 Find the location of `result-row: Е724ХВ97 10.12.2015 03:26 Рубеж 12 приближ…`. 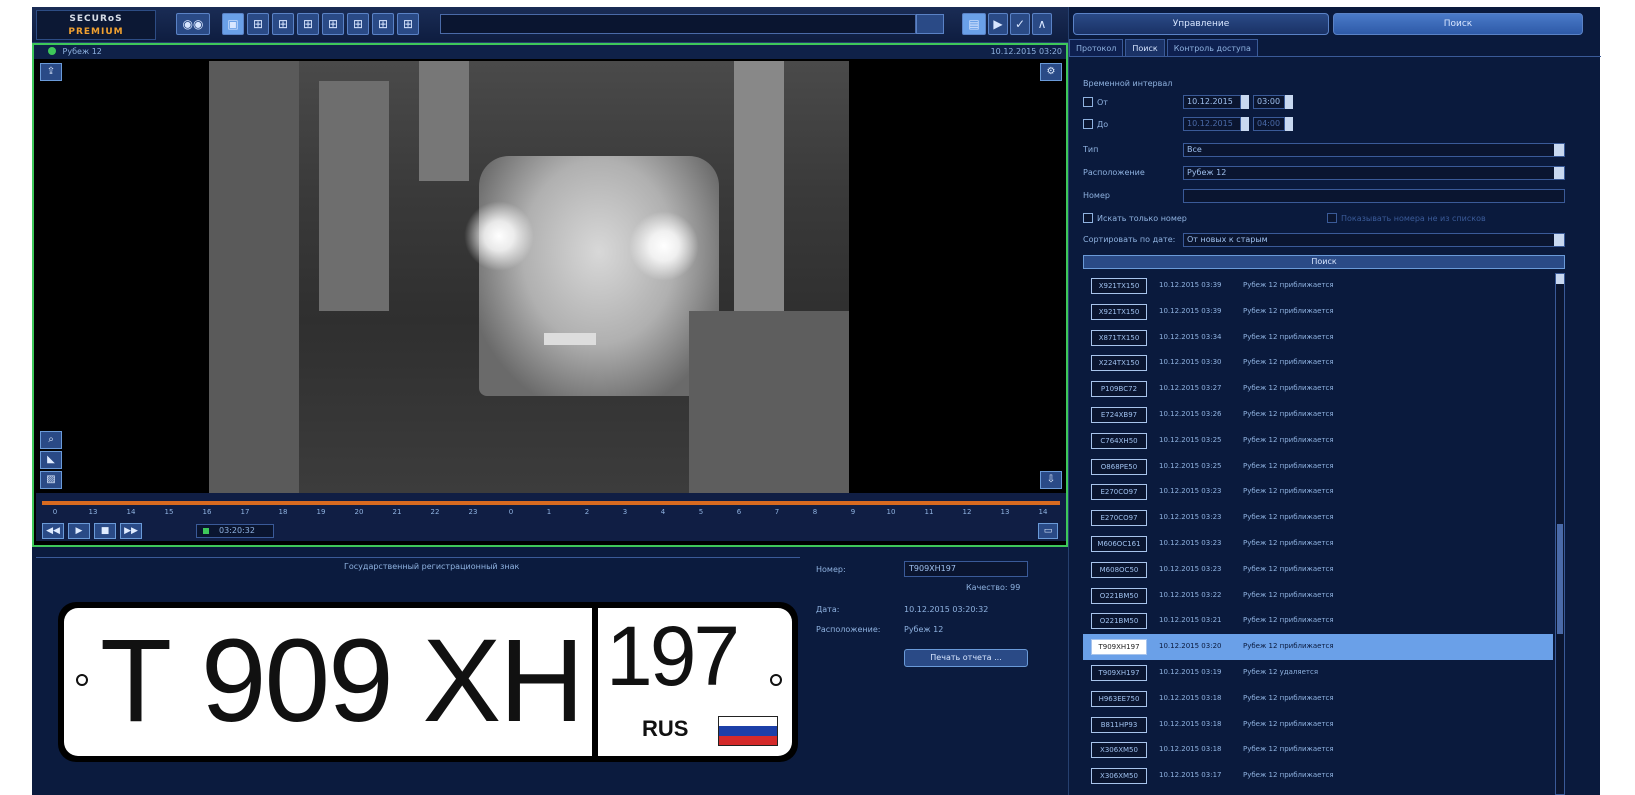

result-row: Е724ХВ97 10.12.2015 03:26 Рубеж 12 приближ… is located at coordinates (1318, 415).